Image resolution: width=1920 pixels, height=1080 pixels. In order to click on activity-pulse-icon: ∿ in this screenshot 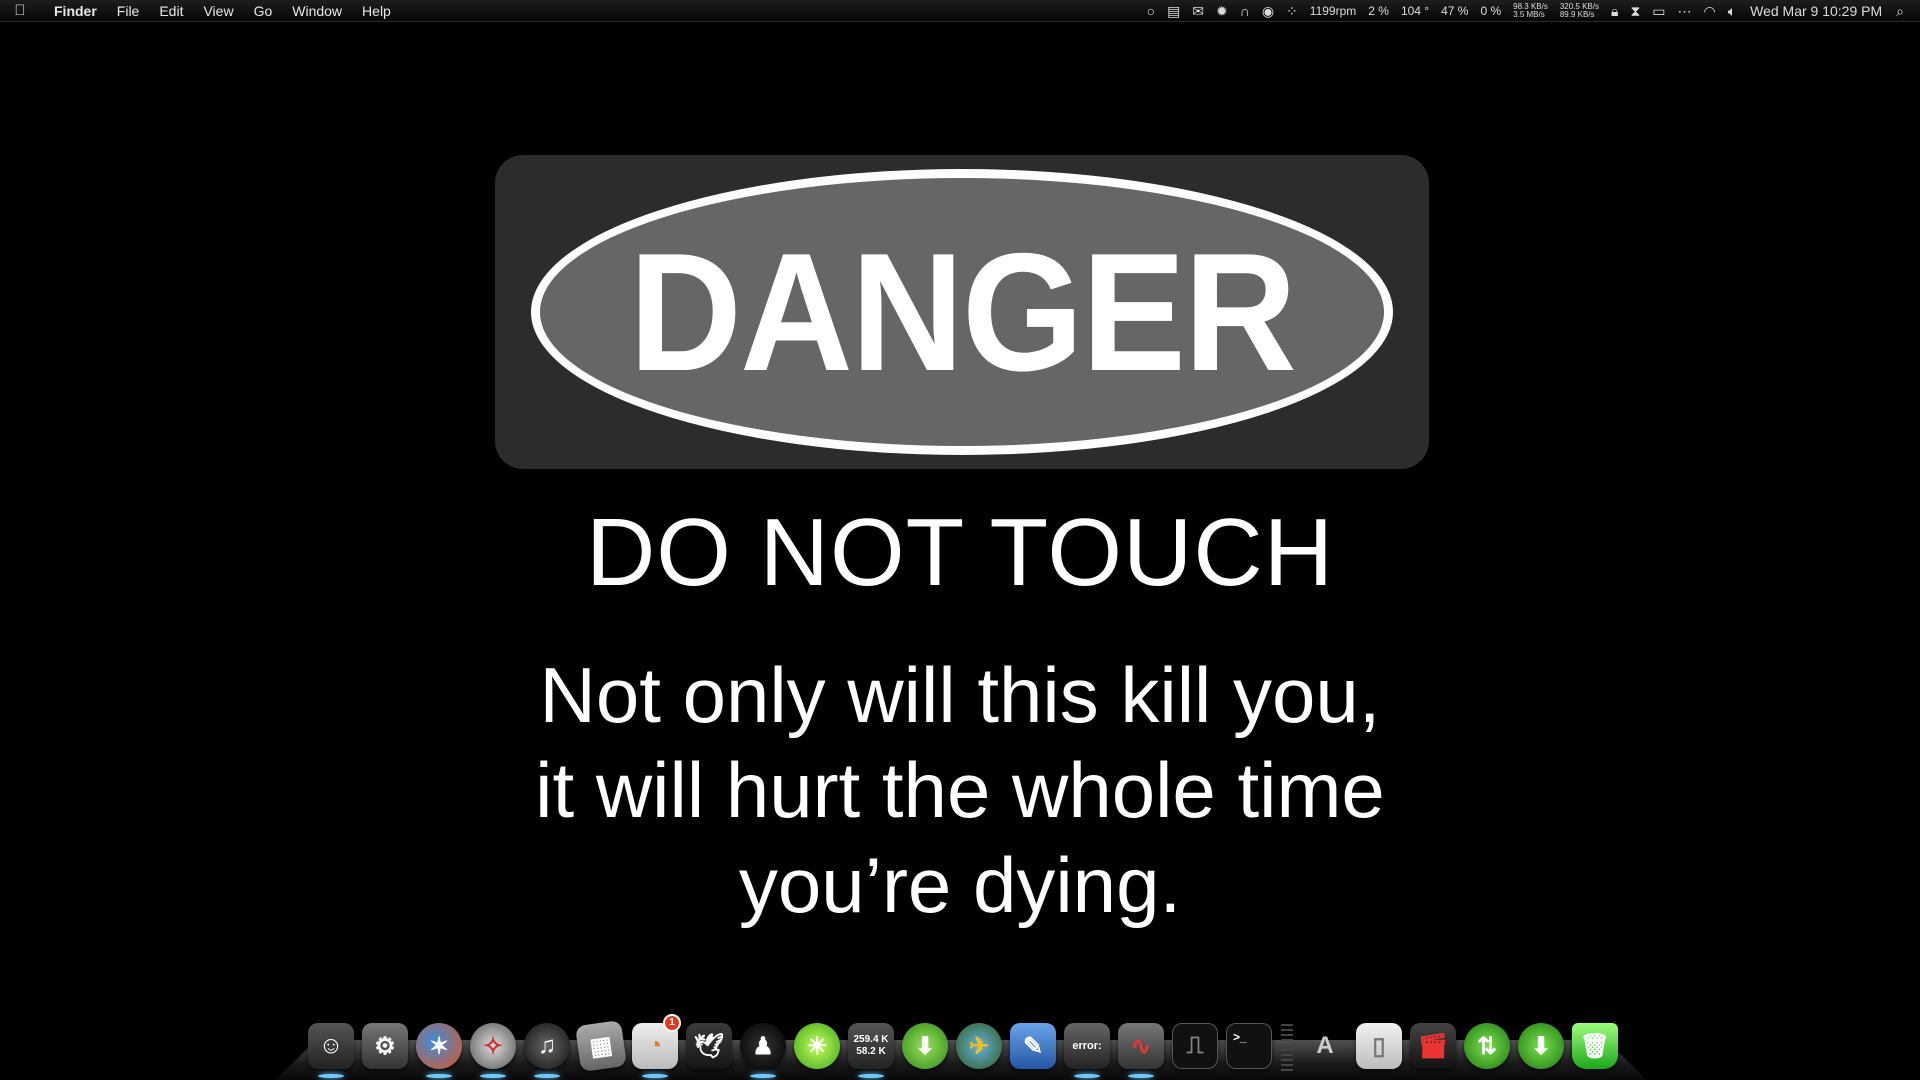, I will do `click(1141, 1046)`.